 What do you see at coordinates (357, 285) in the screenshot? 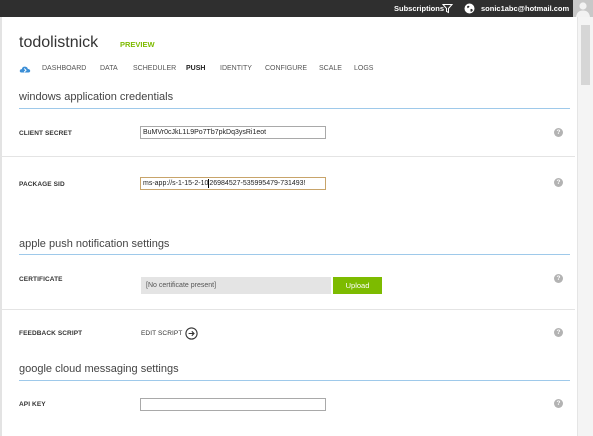
I see `upload-button: Upload` at bounding box center [357, 285].